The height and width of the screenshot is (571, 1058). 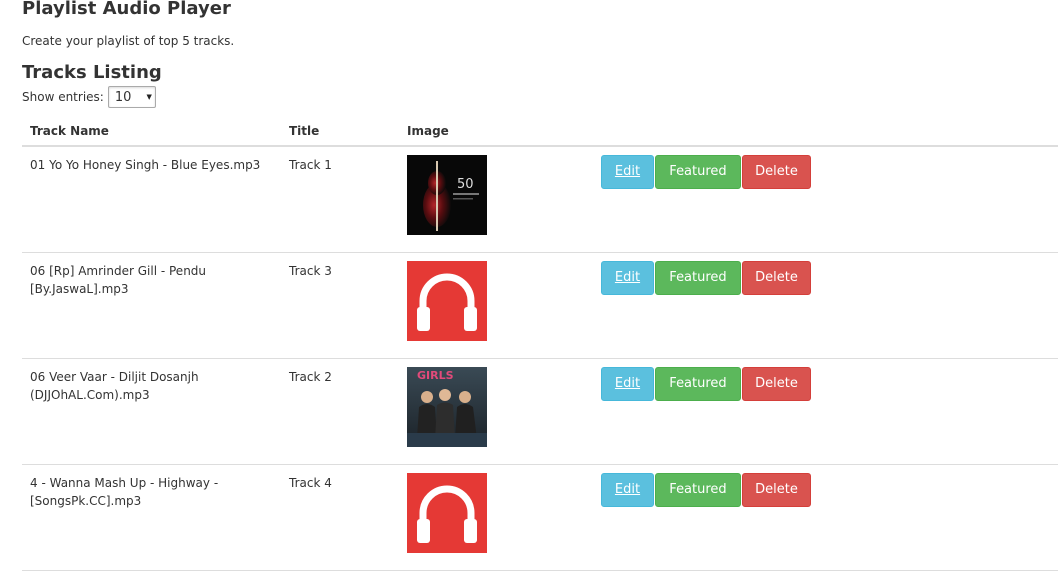 I want to click on album-cover-image: 50, so click(x=447, y=195).